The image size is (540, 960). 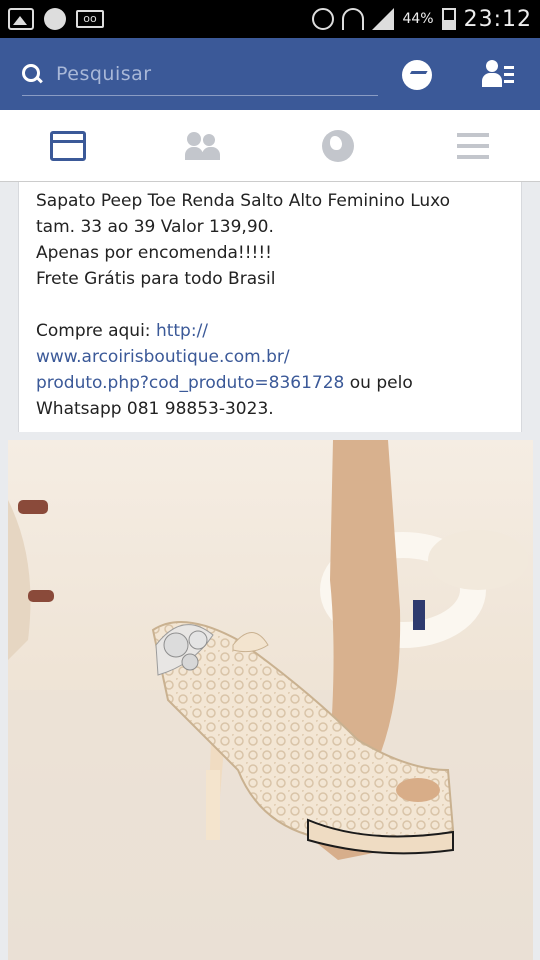 I want to click on globe-icon, so click(x=337, y=145).